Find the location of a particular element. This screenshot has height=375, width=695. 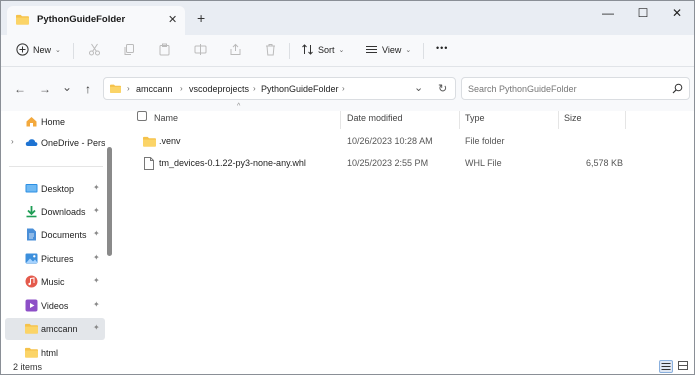

column-header-type: Type is located at coordinates (475, 118).